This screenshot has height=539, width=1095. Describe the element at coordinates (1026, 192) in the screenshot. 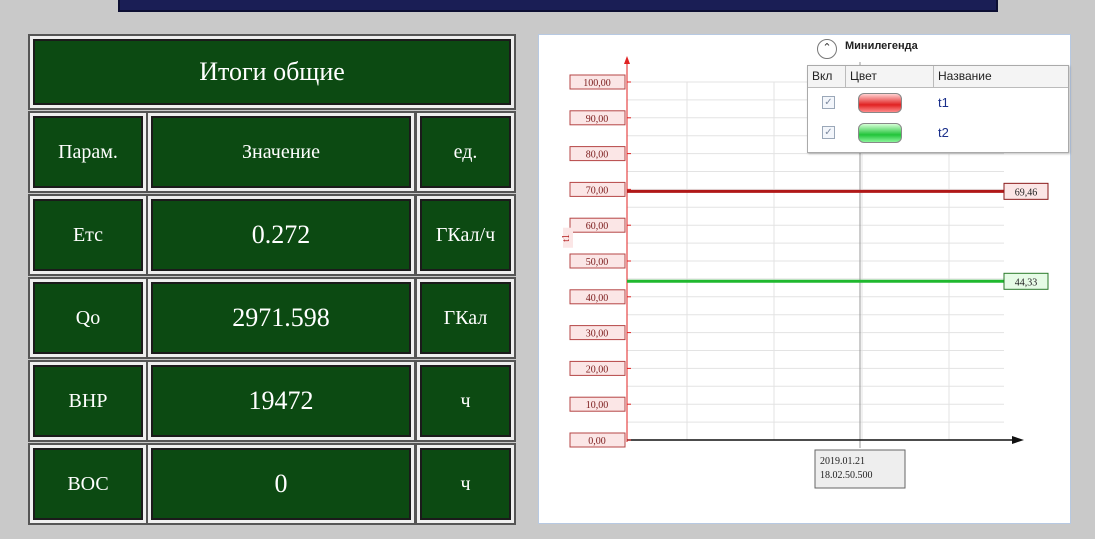

I see `series-value-label-t1: 69,46` at that location.